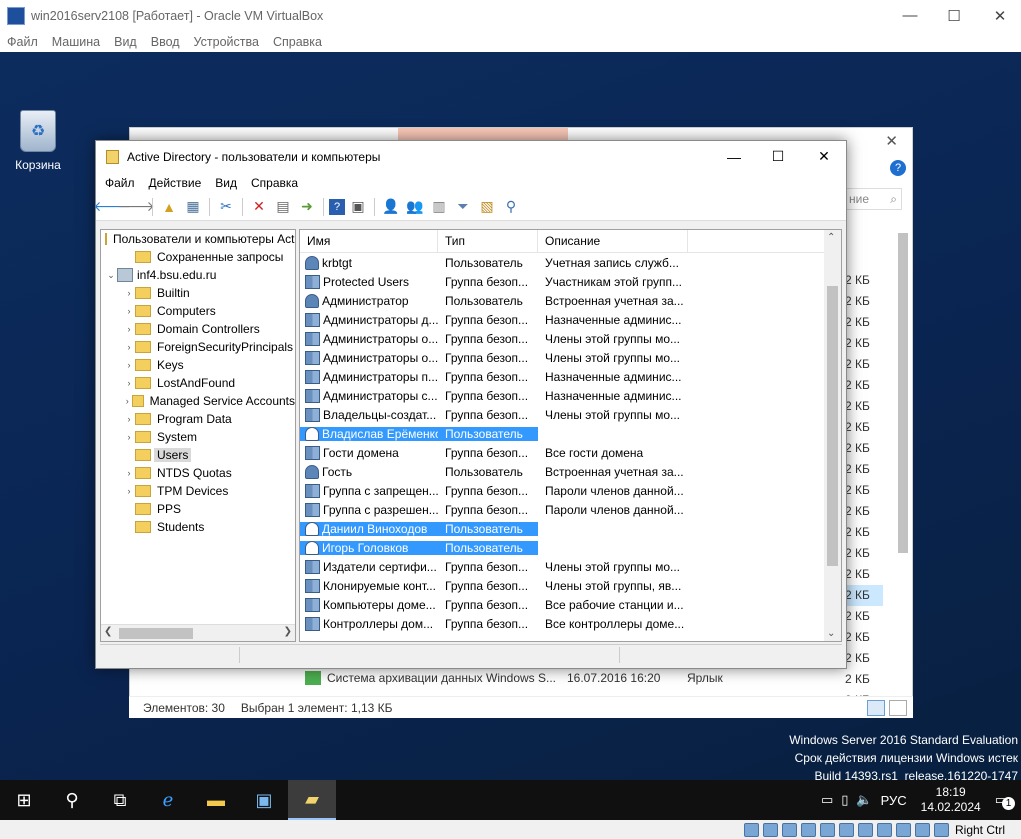 The width and height of the screenshot is (1021, 839). Describe the element at coordinates (169, 207) in the screenshot. I see `up-folder-icon: ▲` at that location.